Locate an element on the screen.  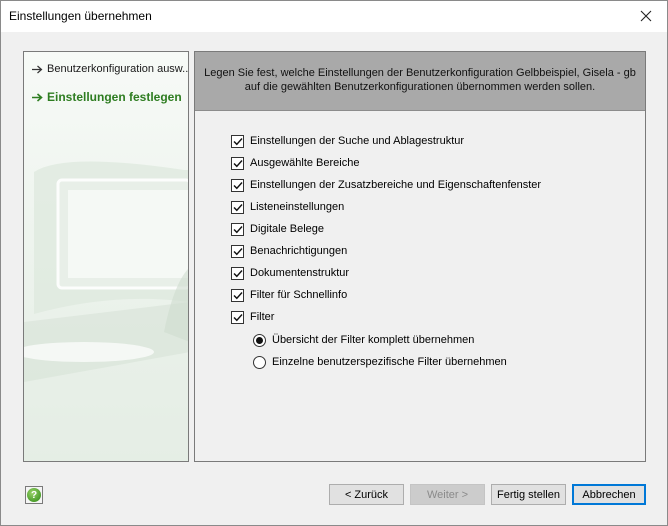
option-quickinfo-filter: Filter für Schnellinfo is located at coordinates (289, 295).